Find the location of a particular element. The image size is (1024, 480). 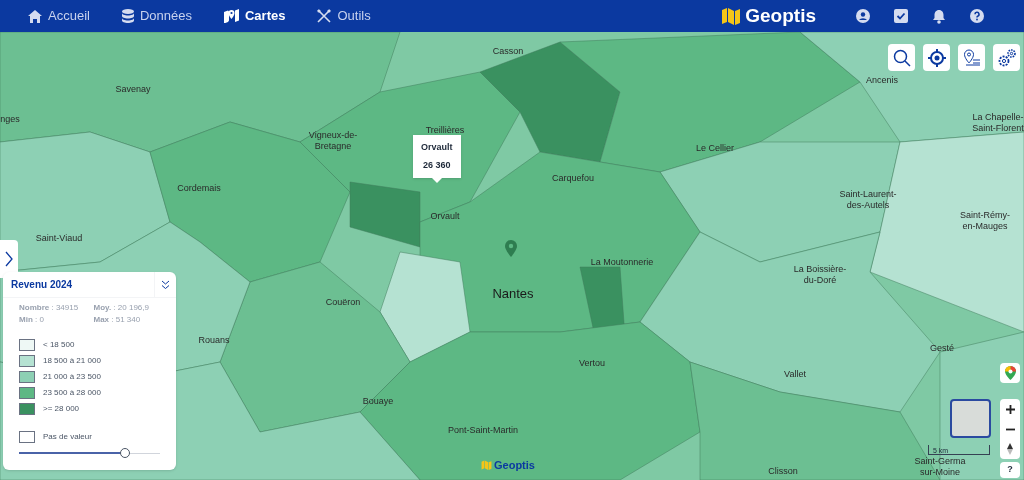

help-icon is located at coordinates (977, 16).